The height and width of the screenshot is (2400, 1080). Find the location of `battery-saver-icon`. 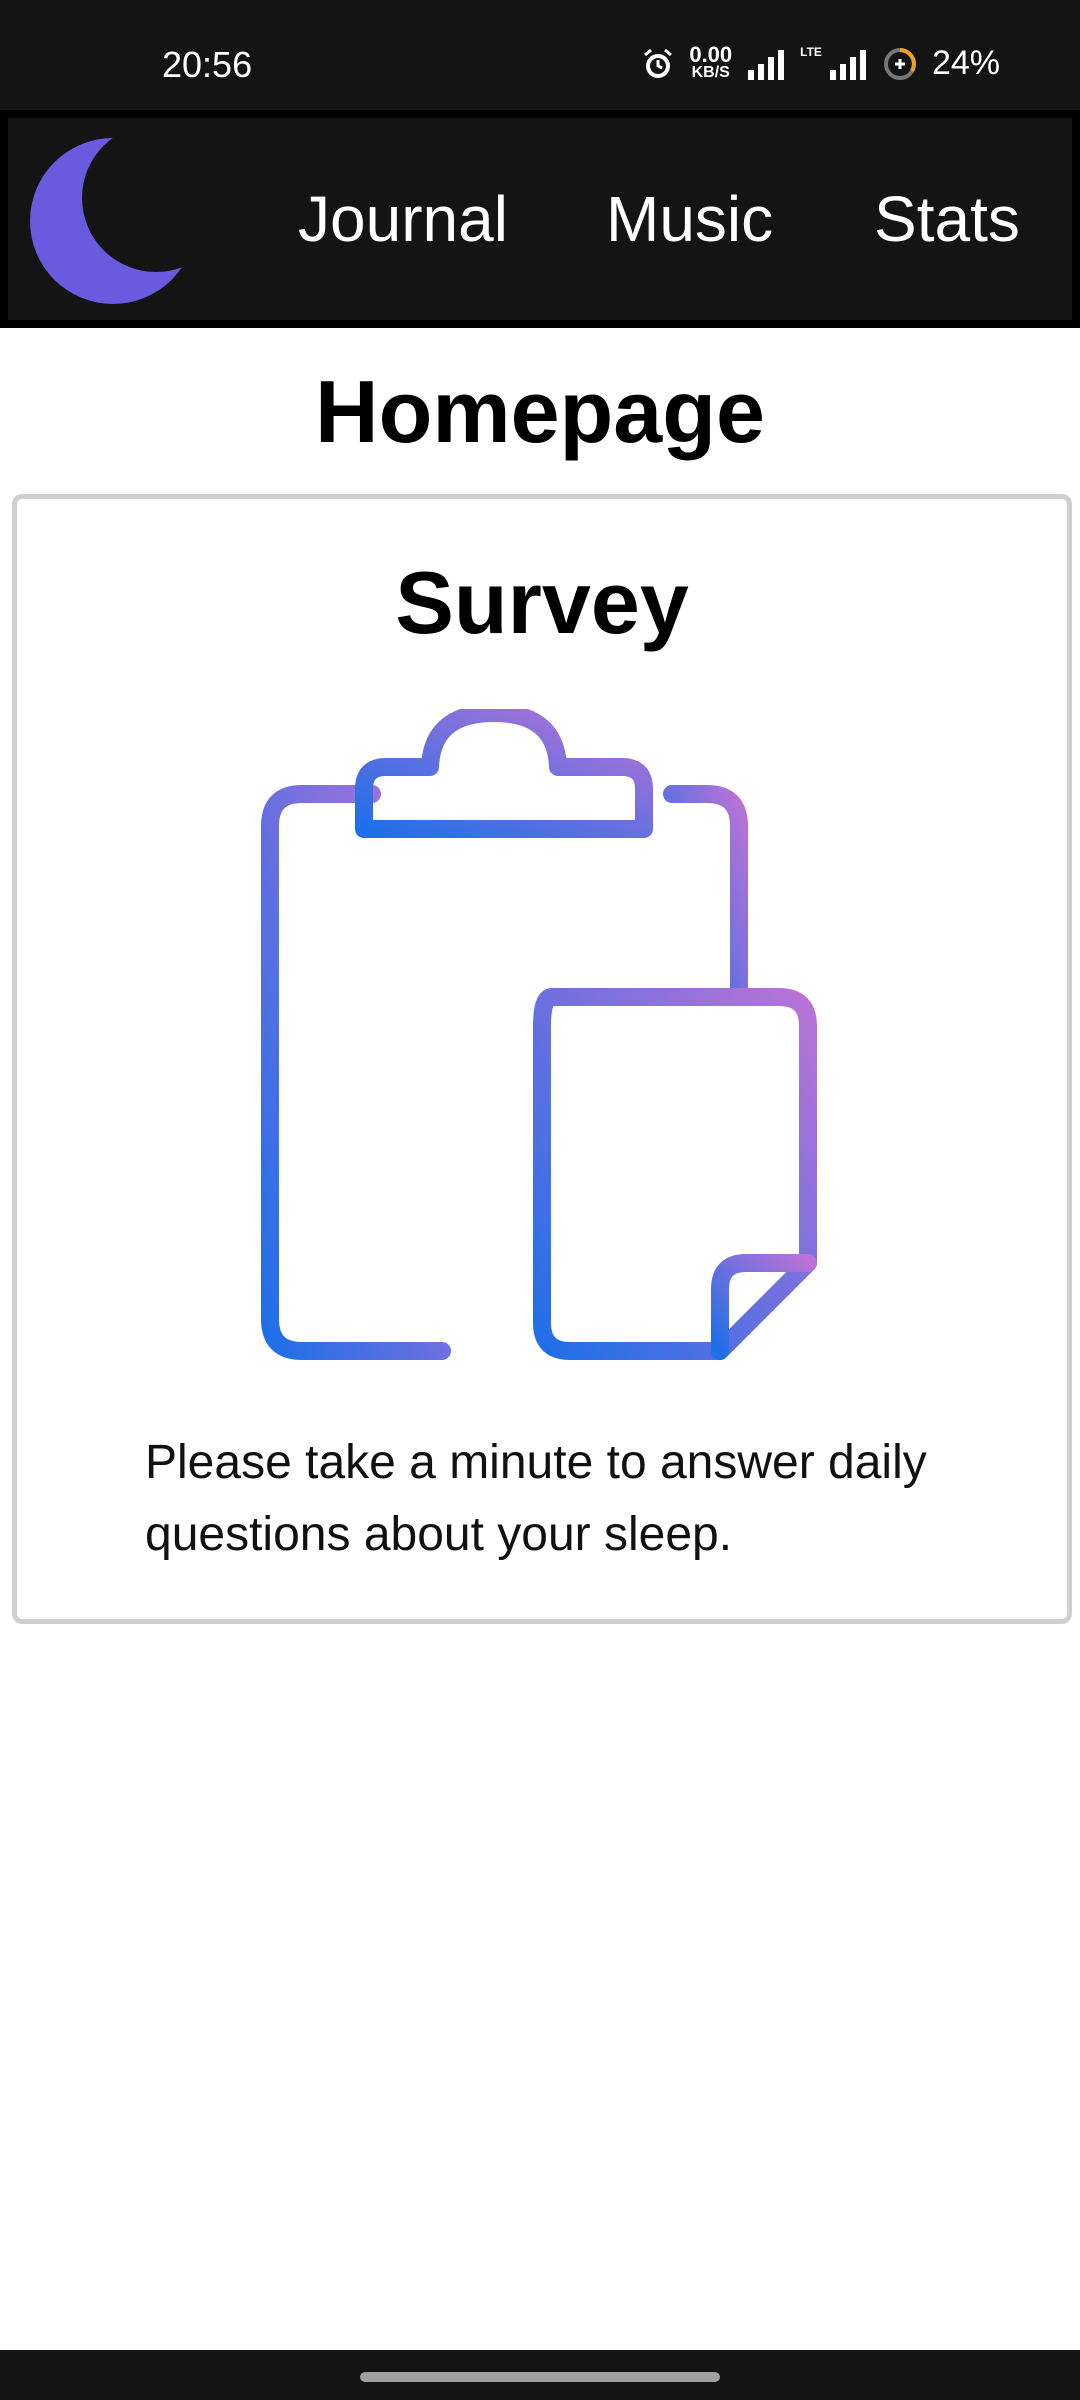

battery-saver-icon is located at coordinates (899, 63).